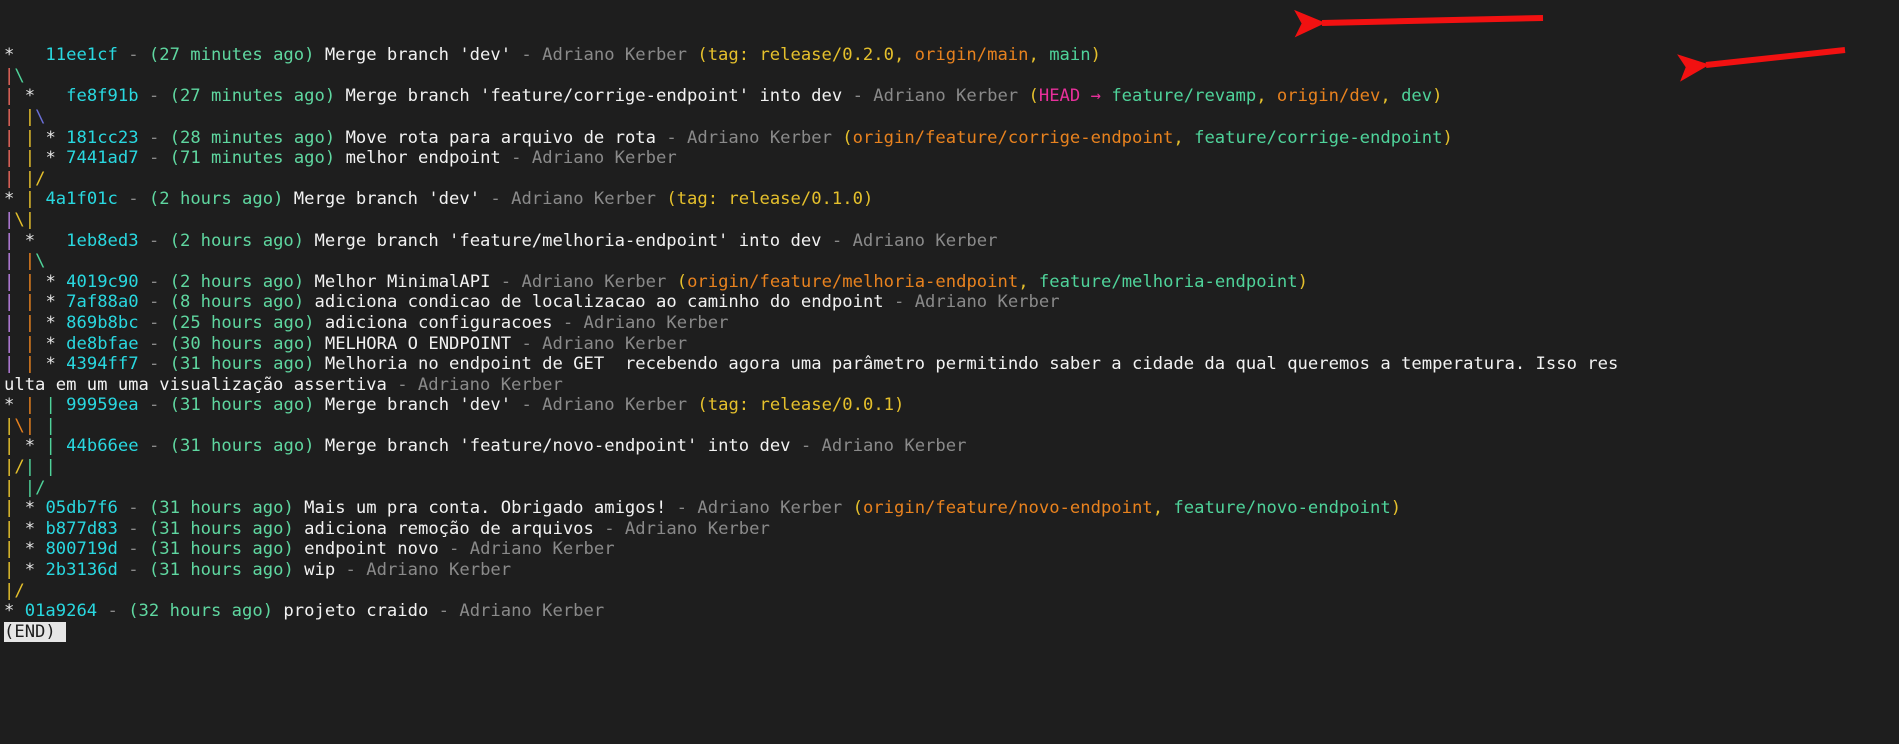  Describe the element at coordinates (102, 158) in the screenshot. I see `commit-hash: 7441ad7` at that location.